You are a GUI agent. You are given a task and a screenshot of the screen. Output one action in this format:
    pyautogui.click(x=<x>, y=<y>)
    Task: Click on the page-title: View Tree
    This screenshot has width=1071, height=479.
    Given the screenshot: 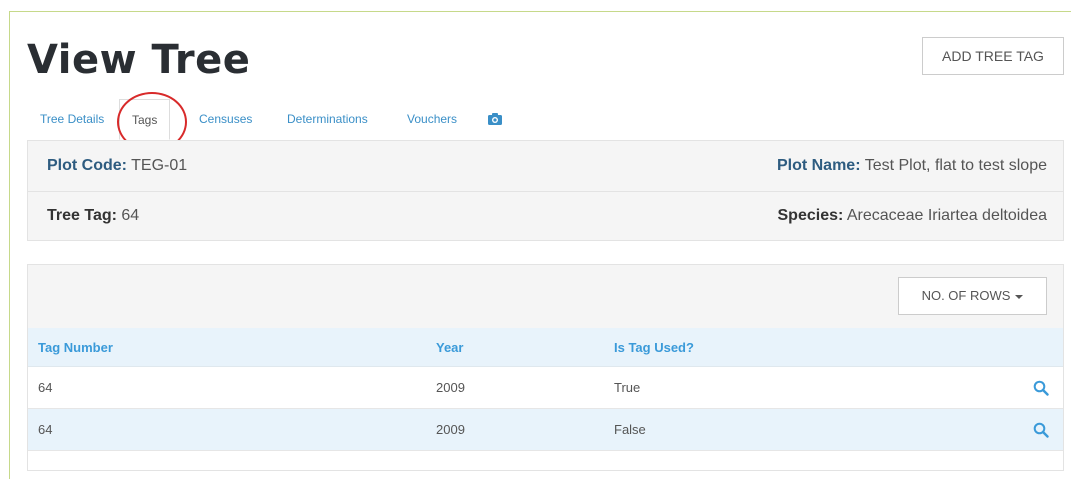 What is the action you would take?
    pyautogui.click(x=139, y=60)
    